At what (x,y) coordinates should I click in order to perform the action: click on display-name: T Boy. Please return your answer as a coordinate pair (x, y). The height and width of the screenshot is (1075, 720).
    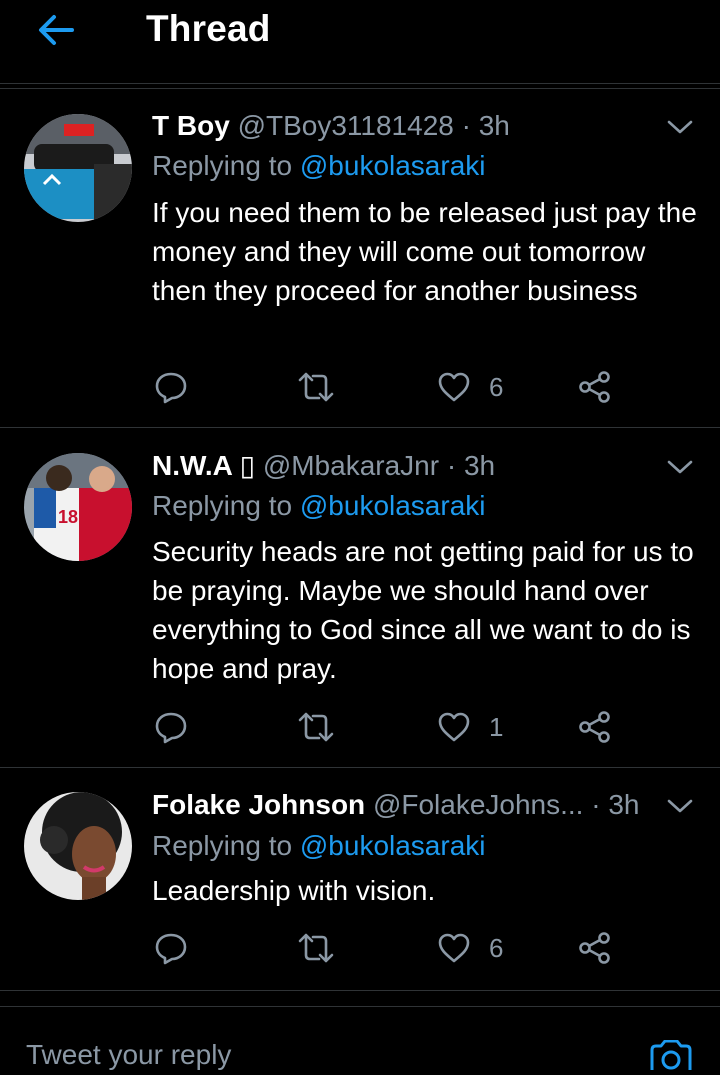
    Looking at the image, I should click on (191, 125).